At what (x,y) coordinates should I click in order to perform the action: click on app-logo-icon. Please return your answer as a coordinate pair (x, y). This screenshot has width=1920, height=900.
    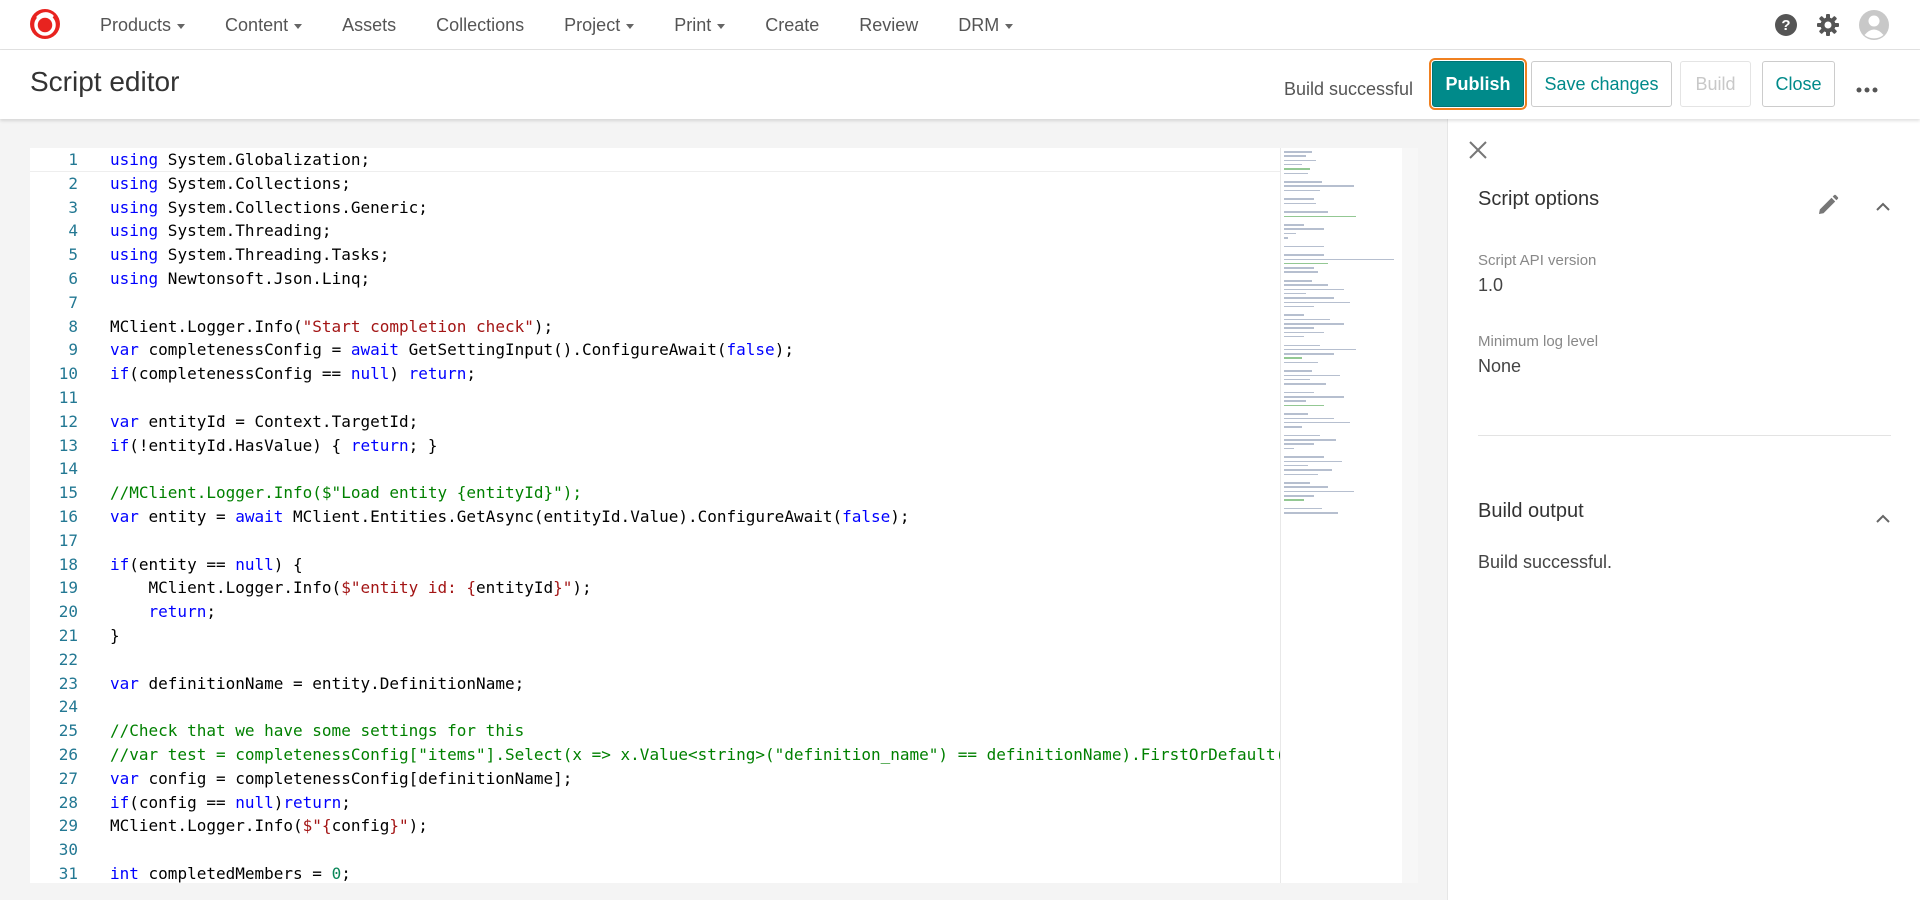
    Looking at the image, I should click on (45, 24).